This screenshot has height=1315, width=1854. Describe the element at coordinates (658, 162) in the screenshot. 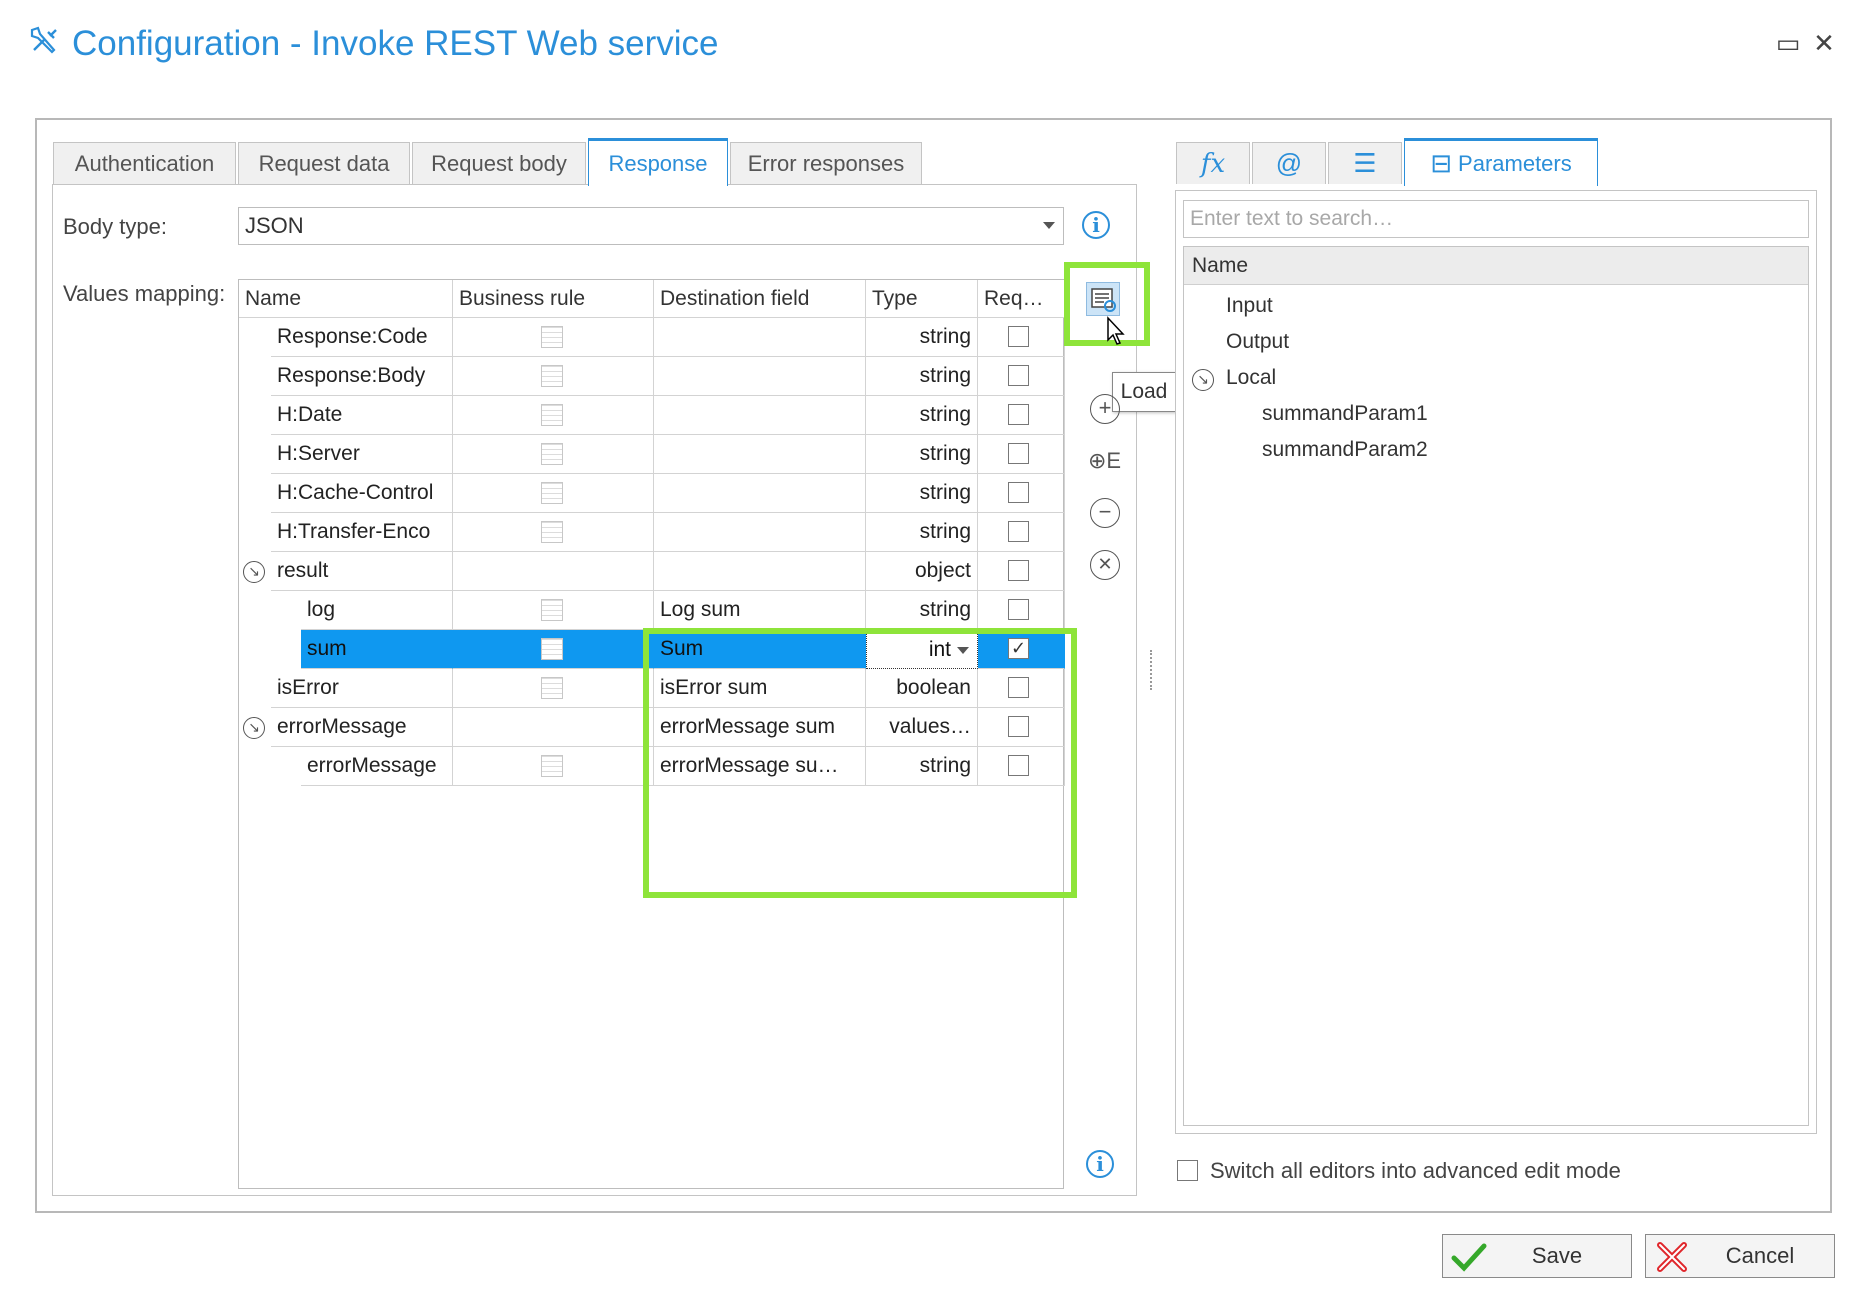

I see `tab-response: Response` at that location.